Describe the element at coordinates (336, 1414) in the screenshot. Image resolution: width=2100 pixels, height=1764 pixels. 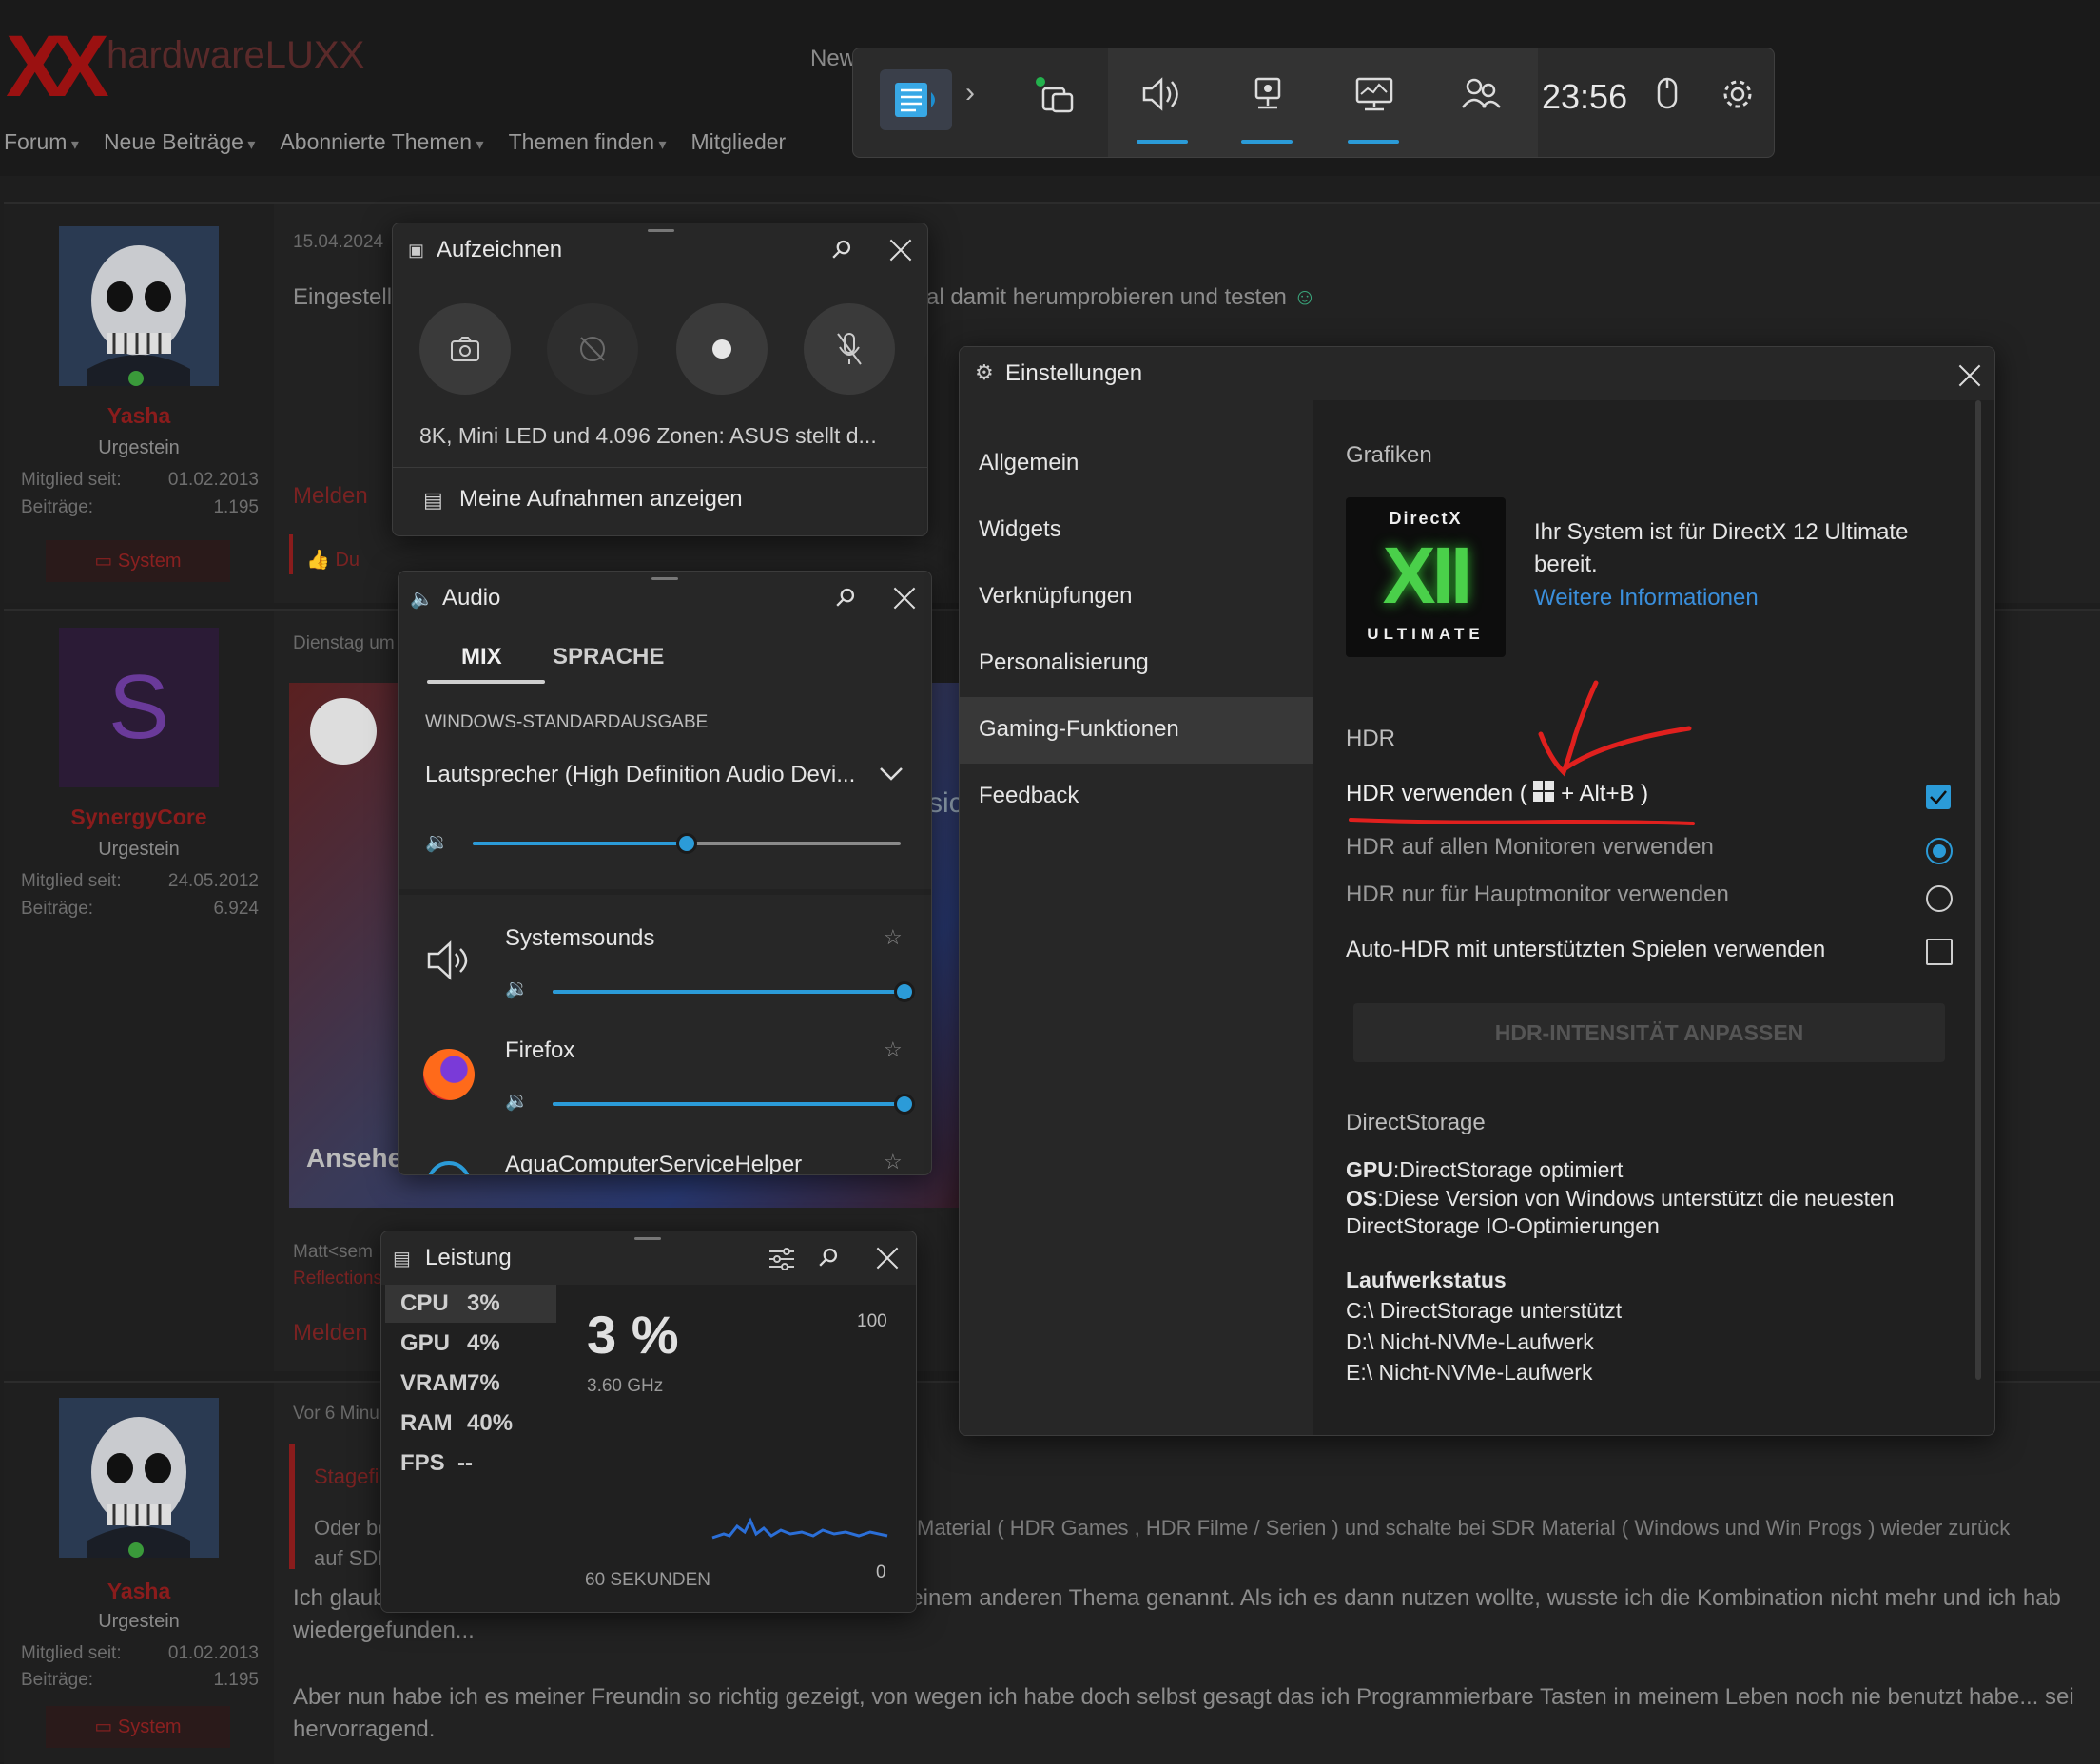
I see `post-date: Vor 6 Minu` at that location.